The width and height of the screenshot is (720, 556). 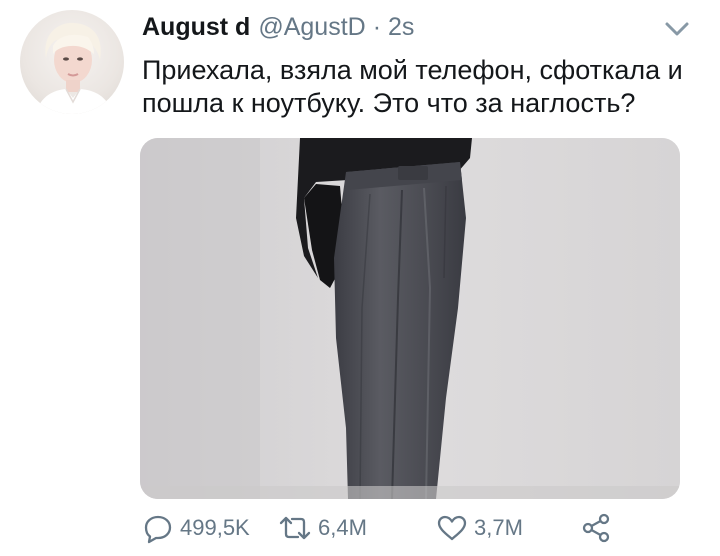 What do you see at coordinates (215, 527) in the screenshot?
I see `reply-count: 499,5K` at bounding box center [215, 527].